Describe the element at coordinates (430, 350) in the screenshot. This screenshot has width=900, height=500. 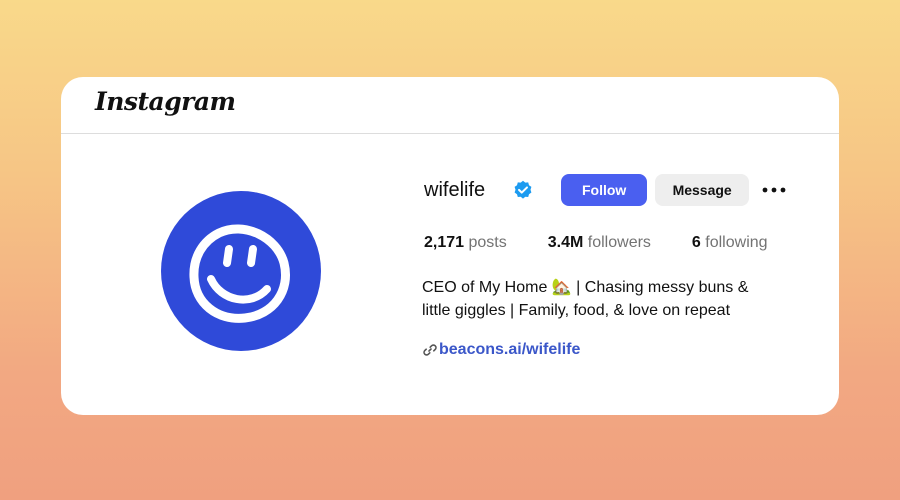
I see `link-icon` at that location.